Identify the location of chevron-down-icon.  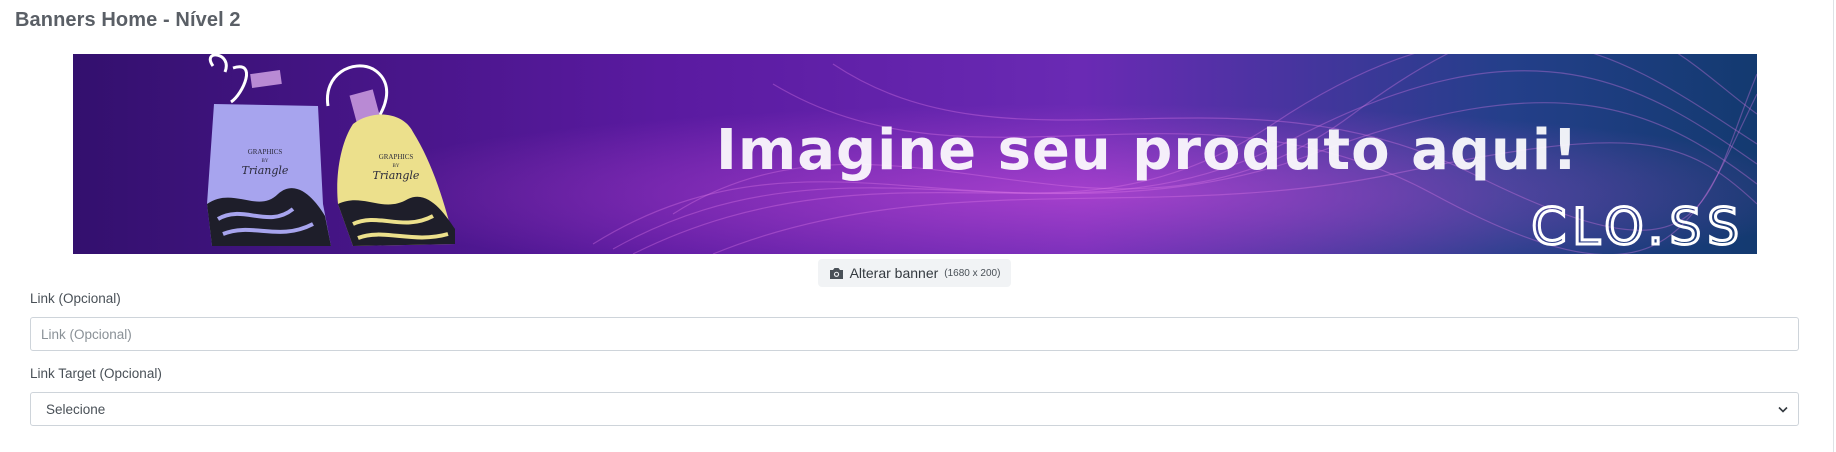
(1783, 409).